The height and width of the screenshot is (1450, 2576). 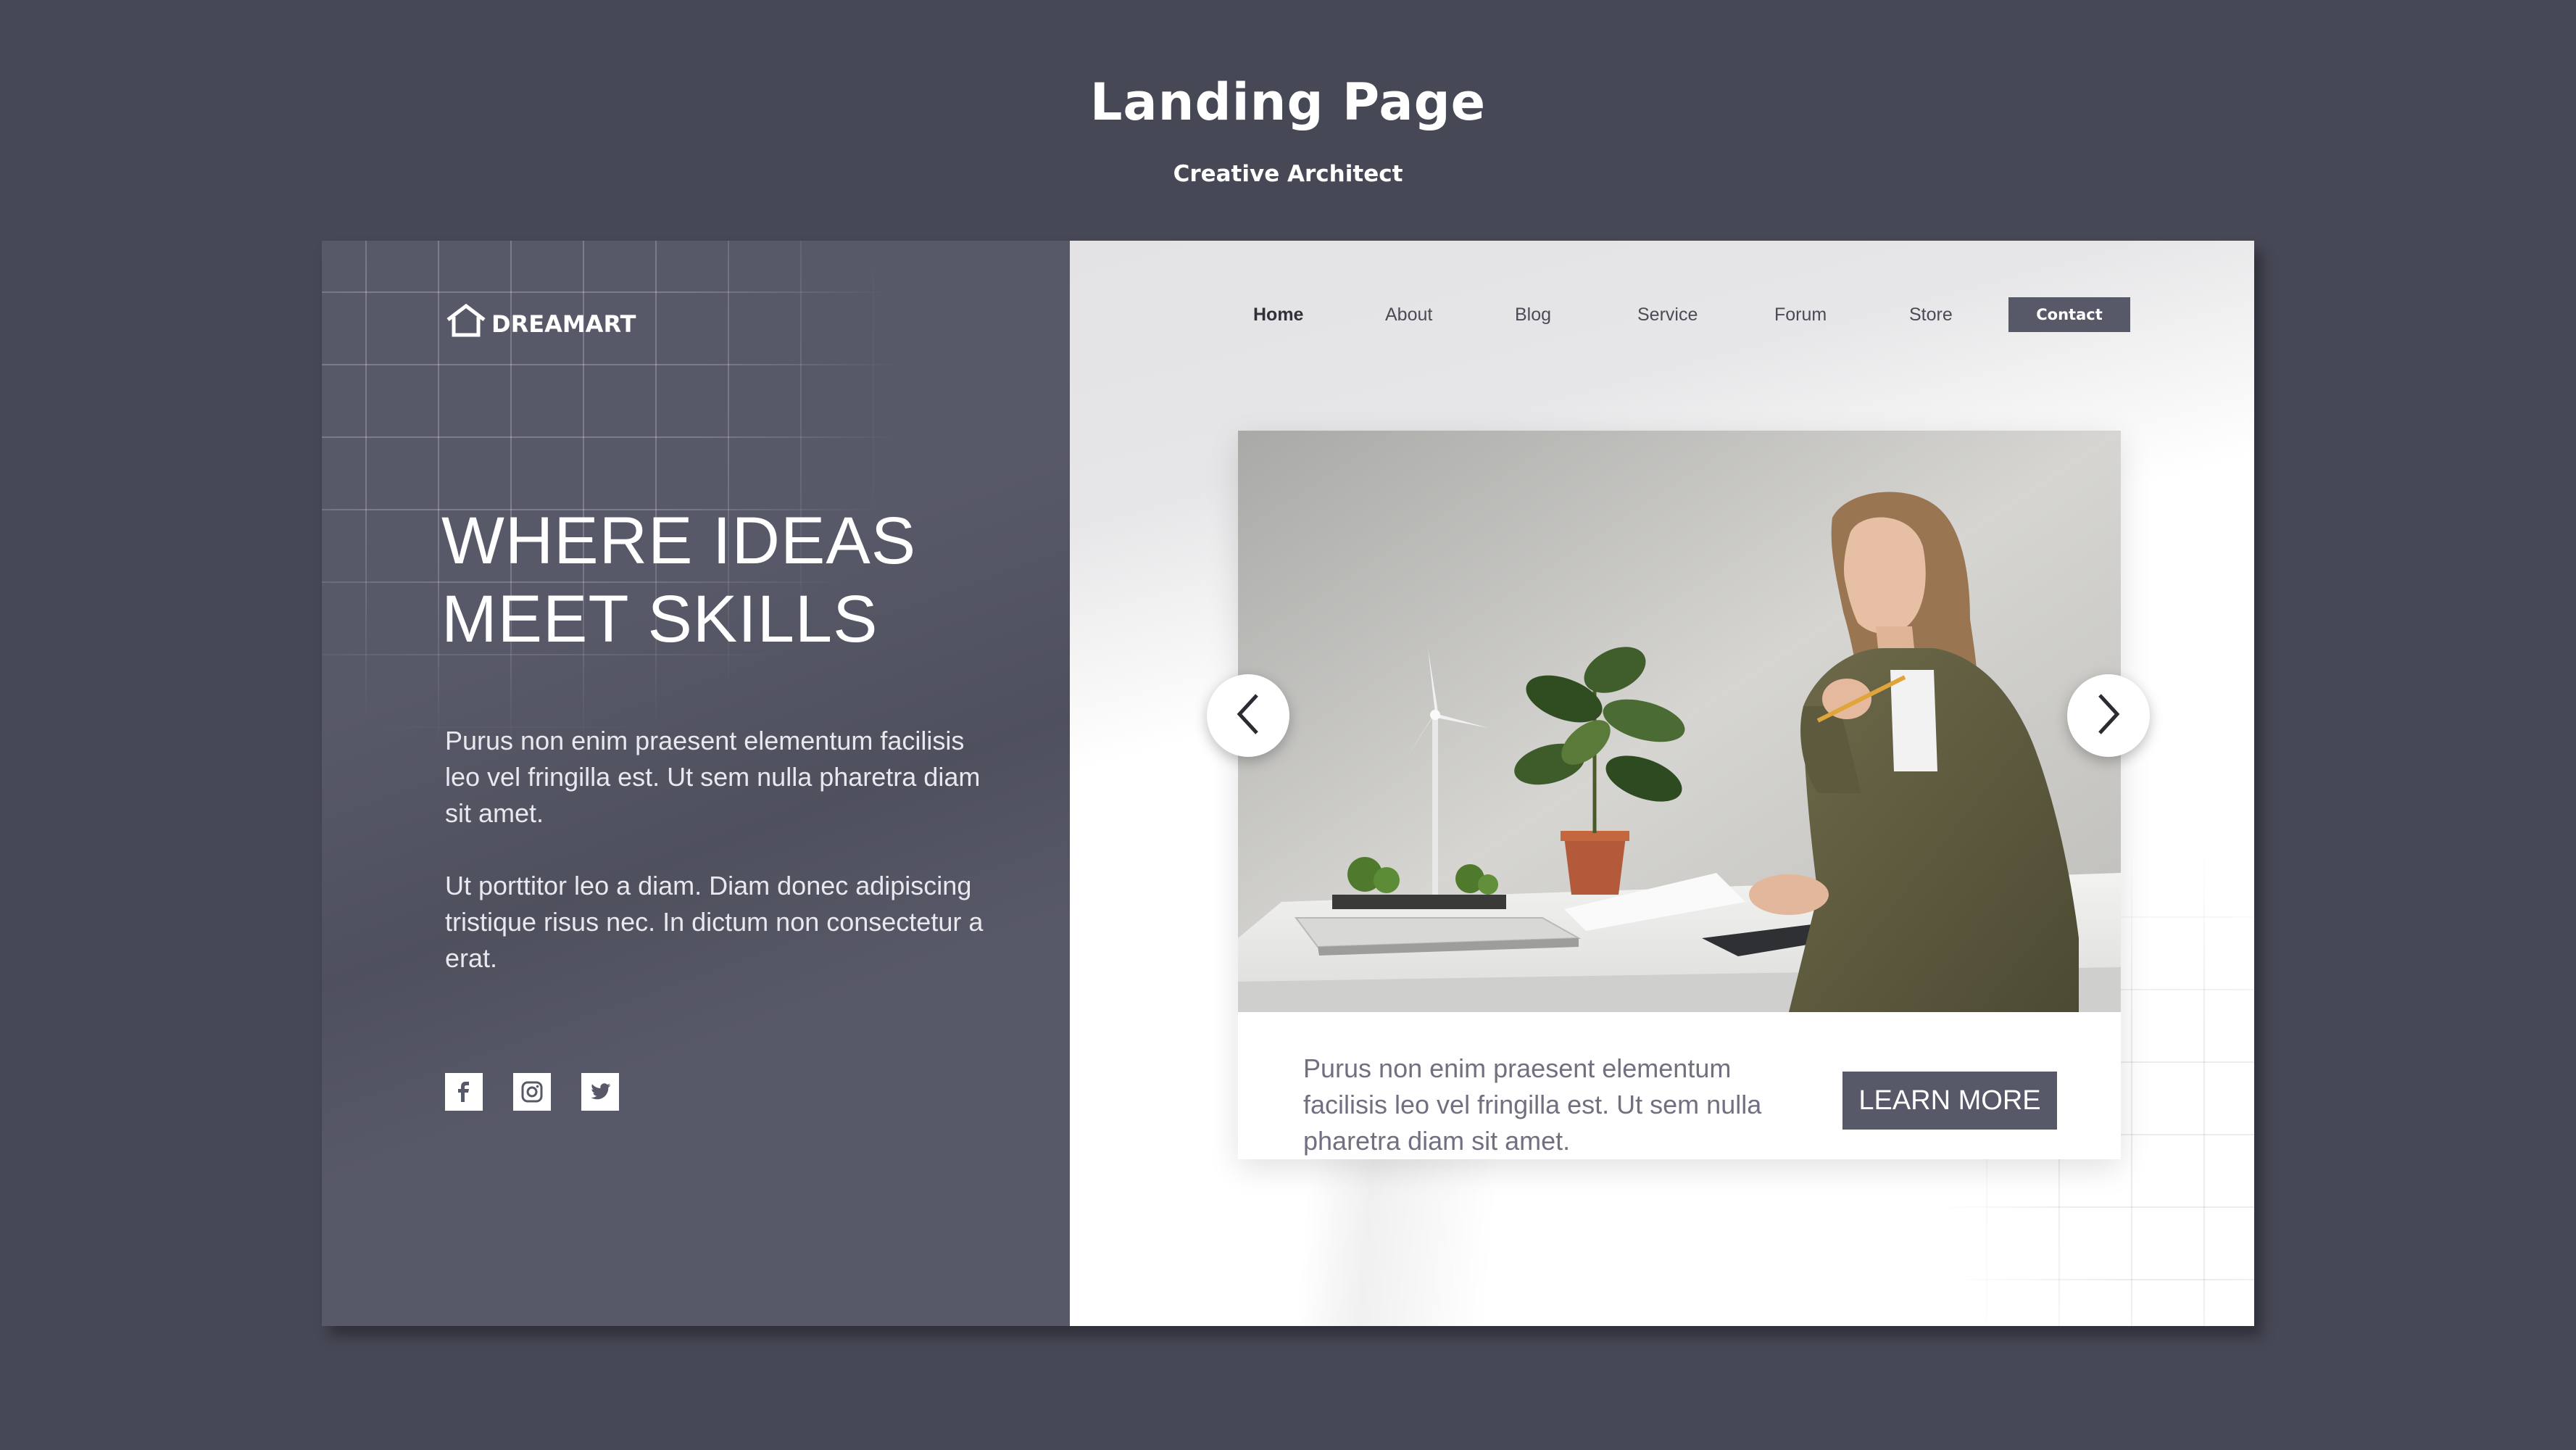 What do you see at coordinates (731, 580) in the screenshot?
I see `hero-heading: WHERE IDEAS MEET SKILLS` at bounding box center [731, 580].